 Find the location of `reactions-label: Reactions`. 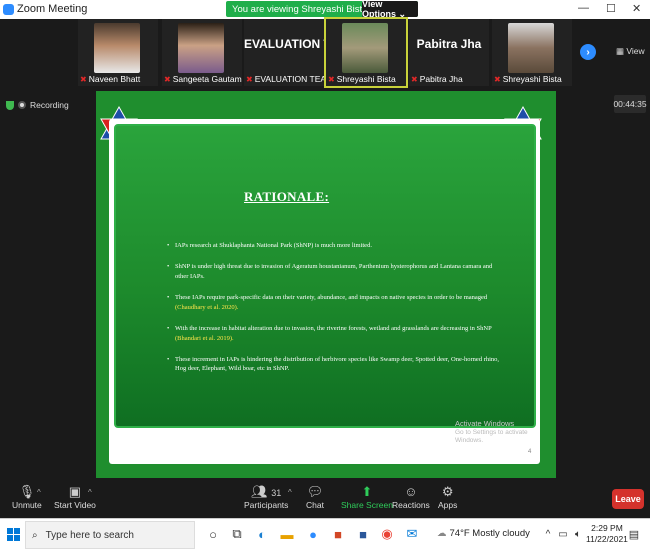

reactions-label: Reactions is located at coordinates (411, 505).